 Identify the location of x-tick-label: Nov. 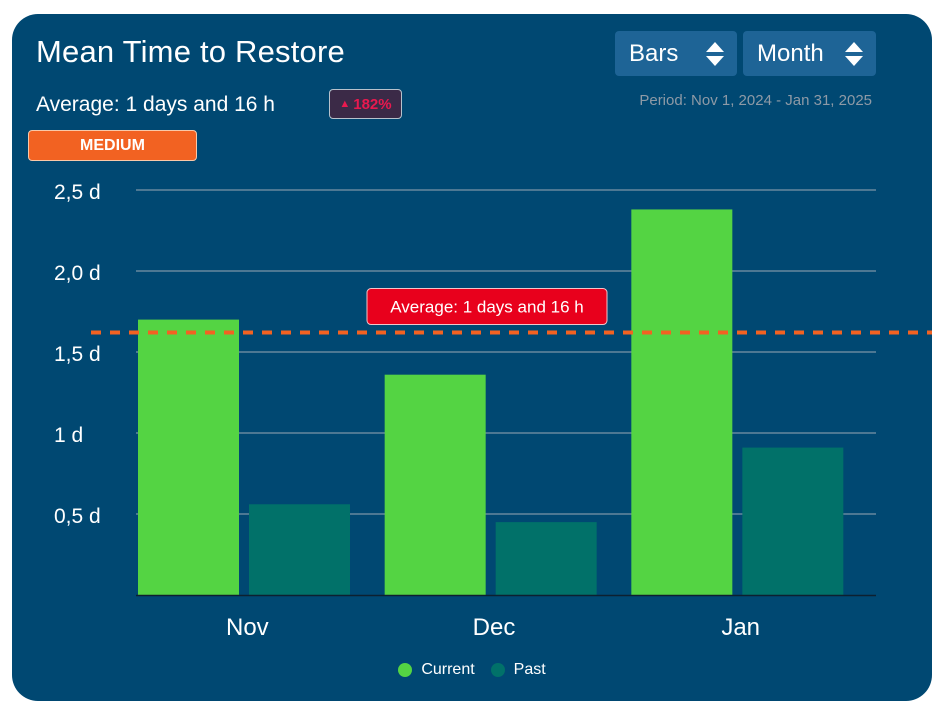
(247, 627).